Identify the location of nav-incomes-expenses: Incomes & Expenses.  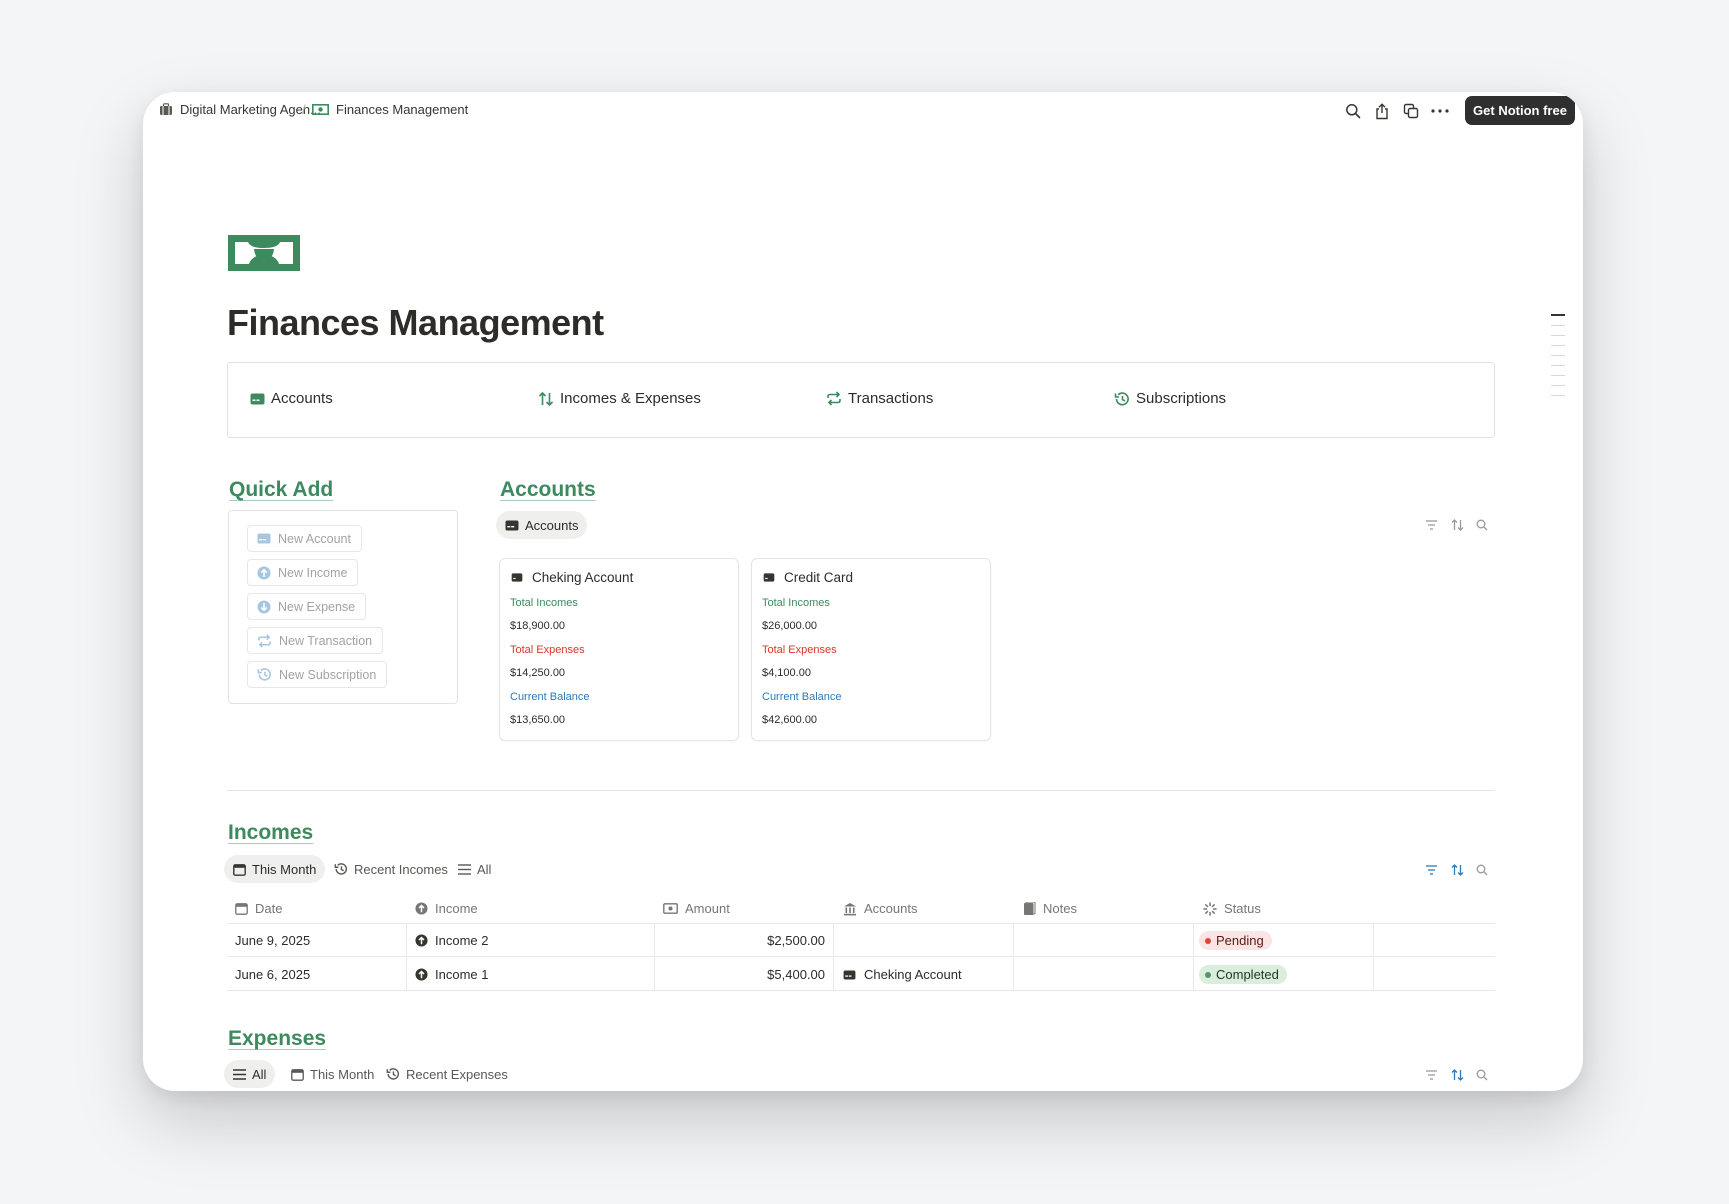
(619, 398).